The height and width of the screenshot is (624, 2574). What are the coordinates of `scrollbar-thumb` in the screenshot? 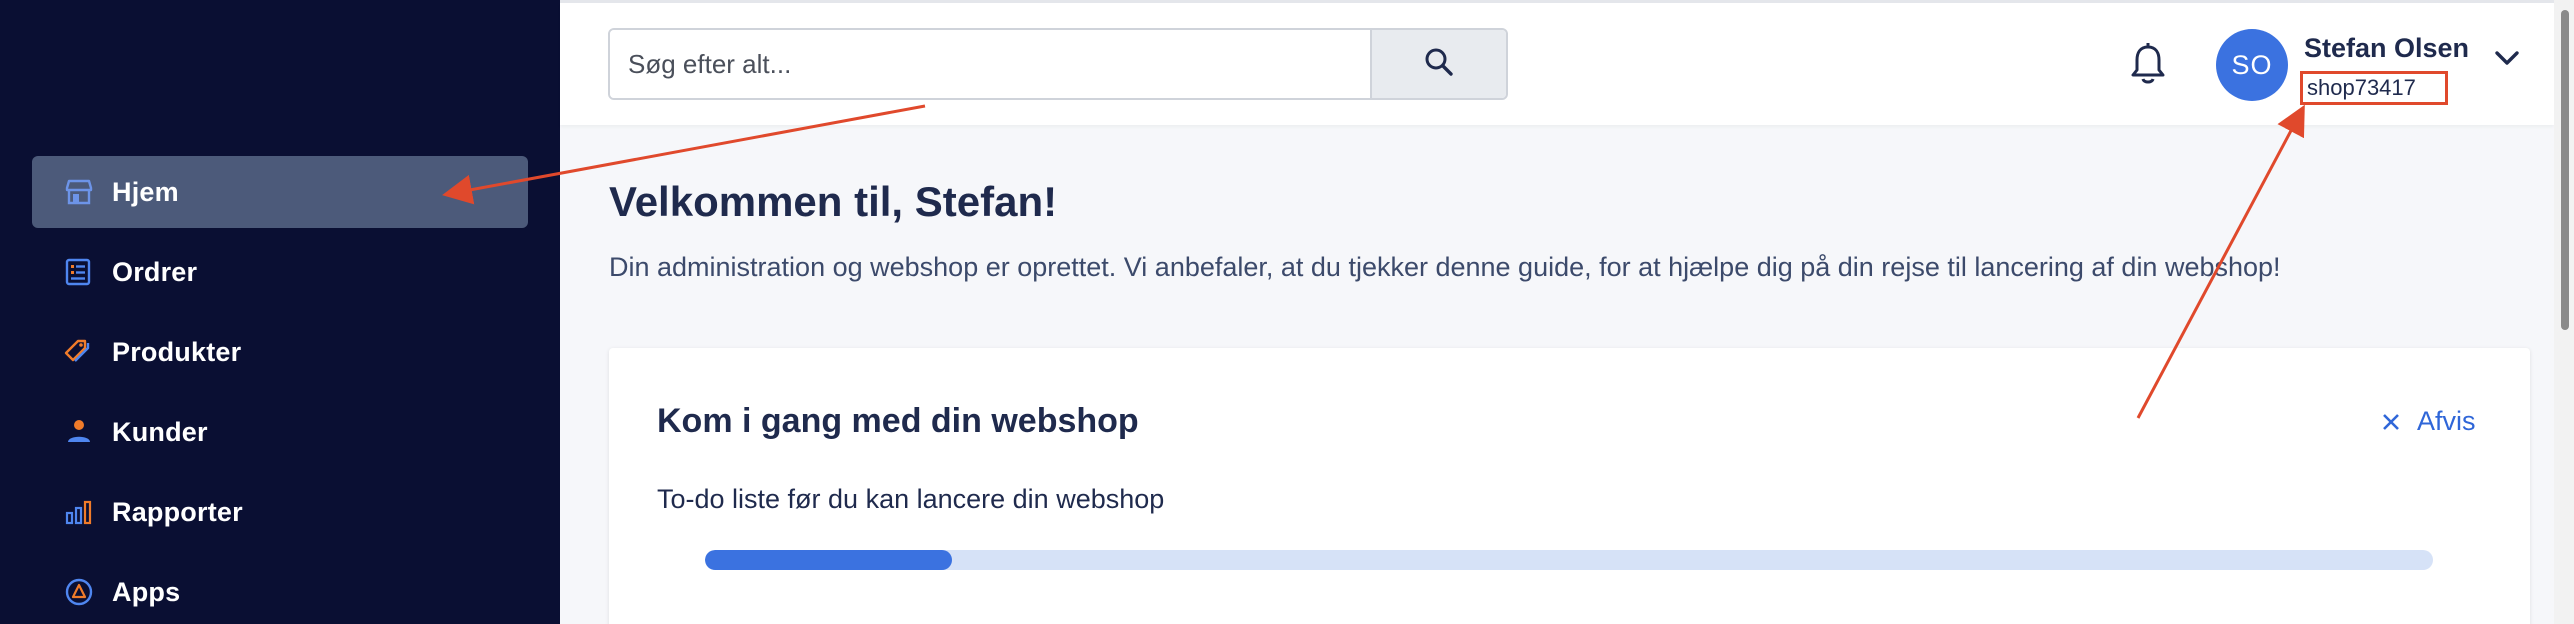 It's located at (2565, 170).